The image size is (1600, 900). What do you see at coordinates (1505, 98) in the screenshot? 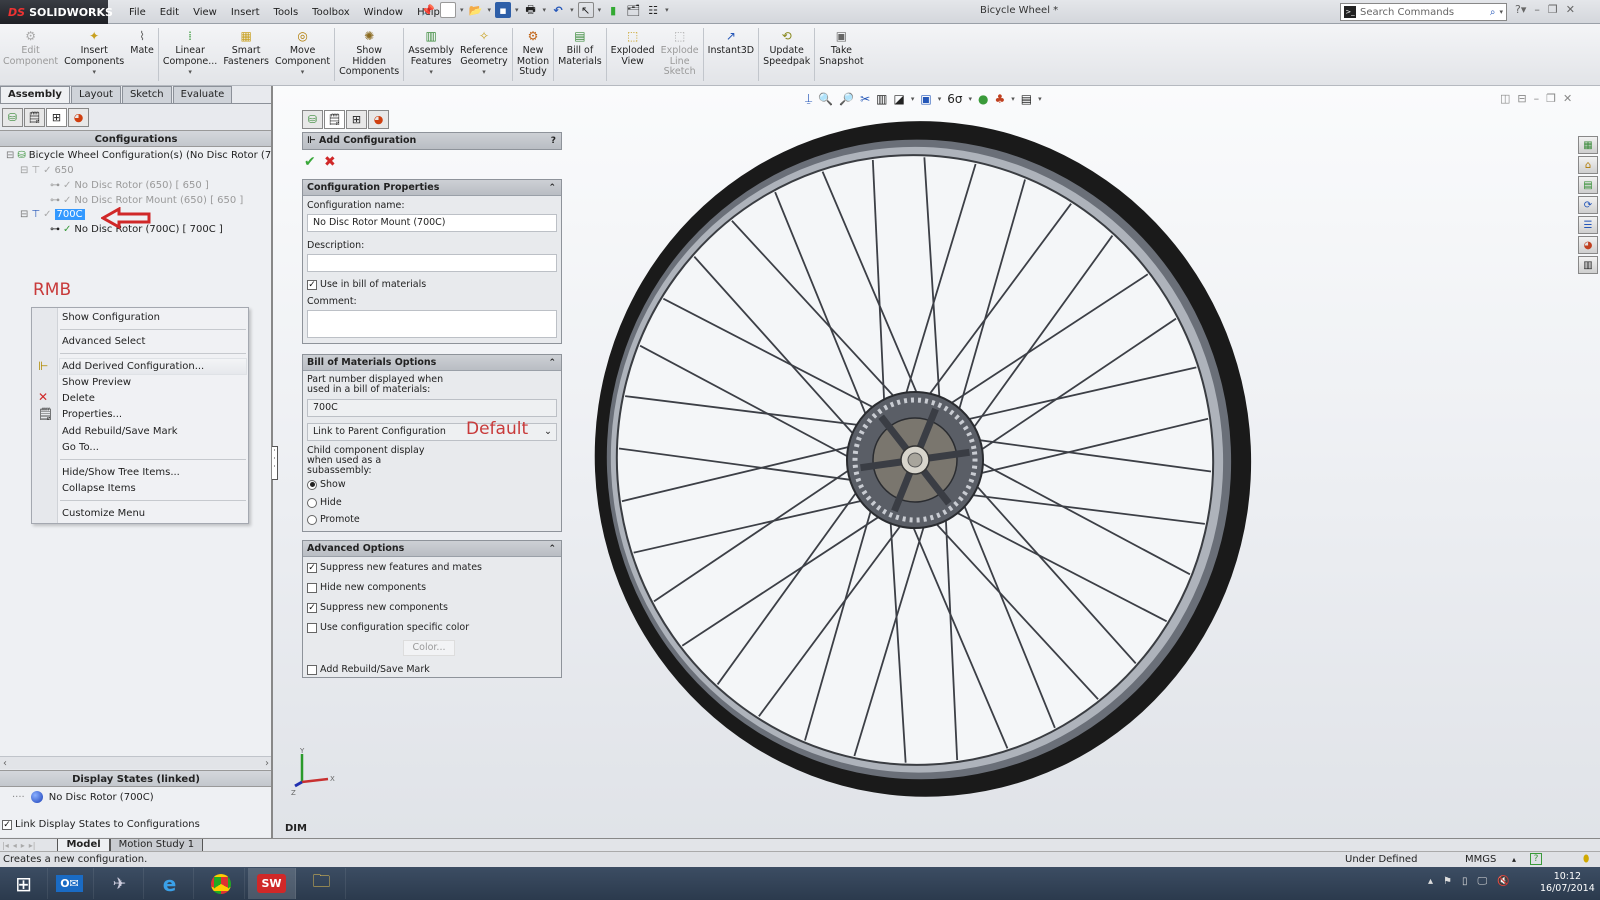
I see `split-horizontal-icon: ◫` at bounding box center [1505, 98].